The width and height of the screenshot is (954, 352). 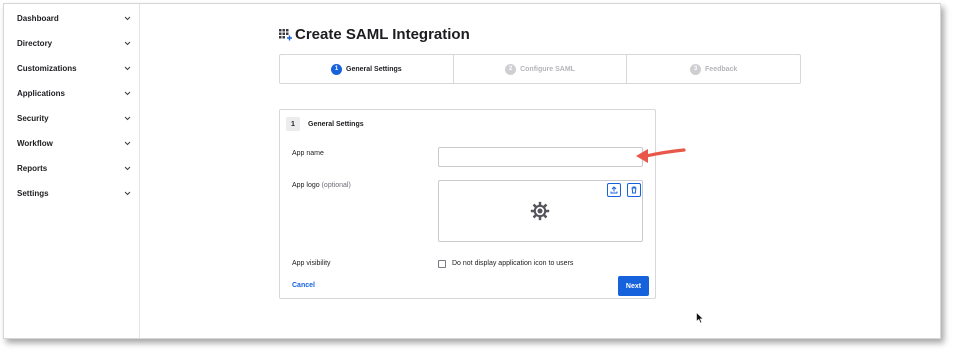 I want to click on sidebar-item-reports: Reports, so click(x=74, y=168).